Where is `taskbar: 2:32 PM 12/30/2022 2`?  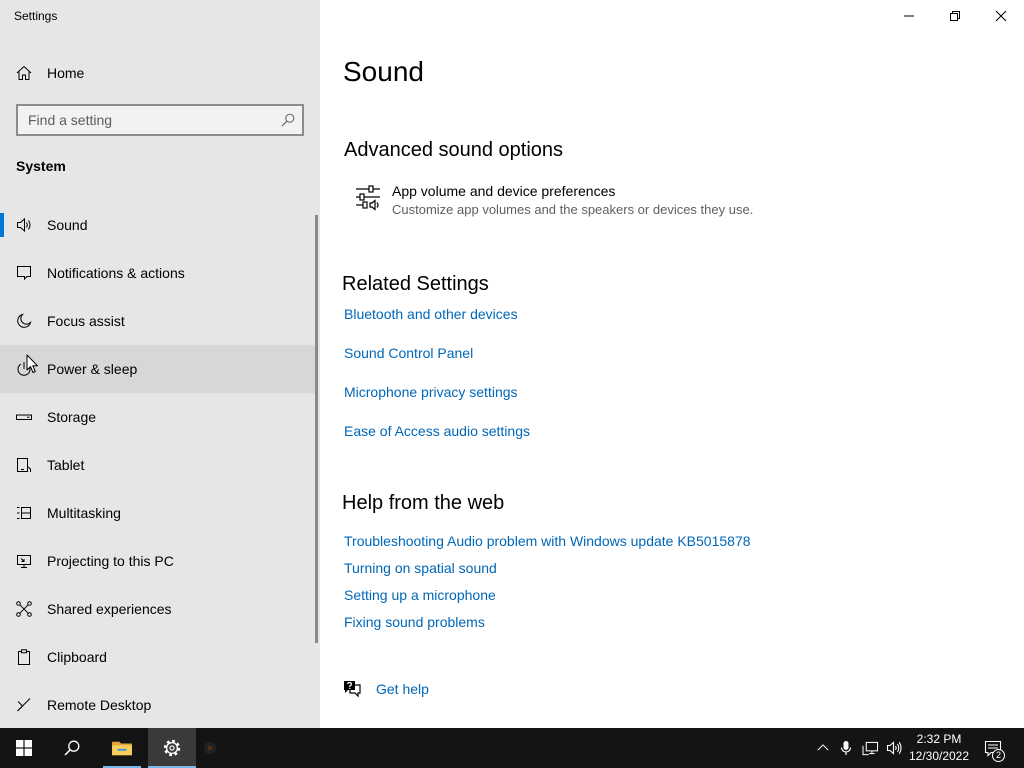
taskbar: 2:32 PM 12/30/2022 2 is located at coordinates (512, 748).